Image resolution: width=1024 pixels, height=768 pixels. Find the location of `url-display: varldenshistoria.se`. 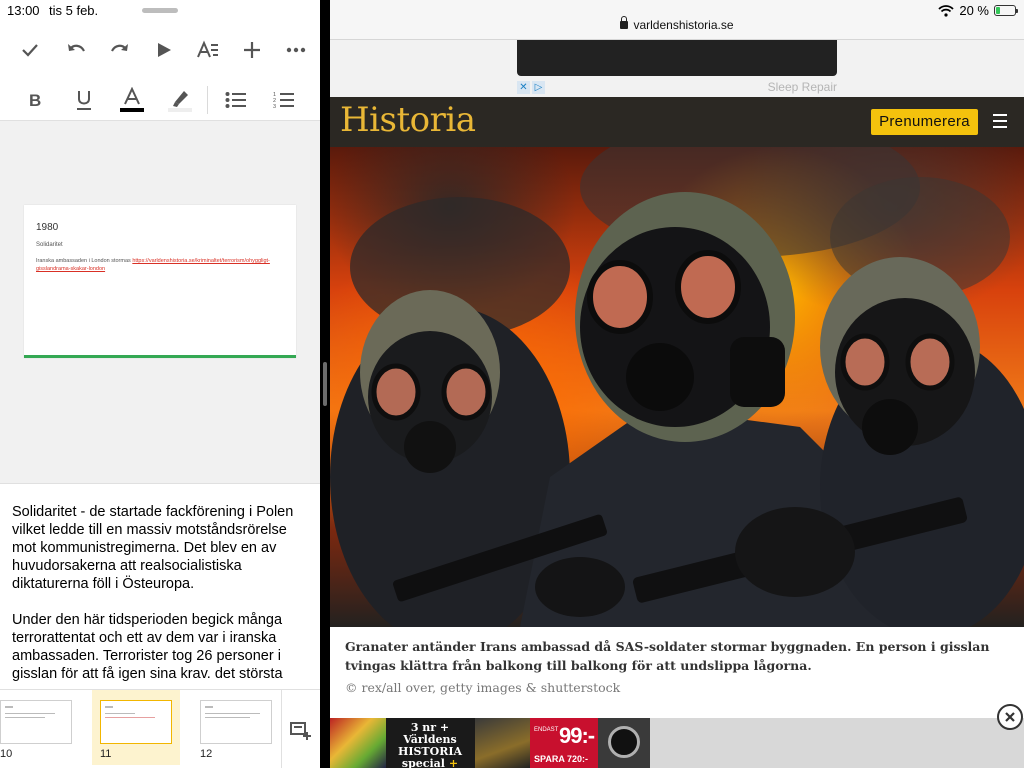

url-display: varldenshistoria.se is located at coordinates (677, 24).